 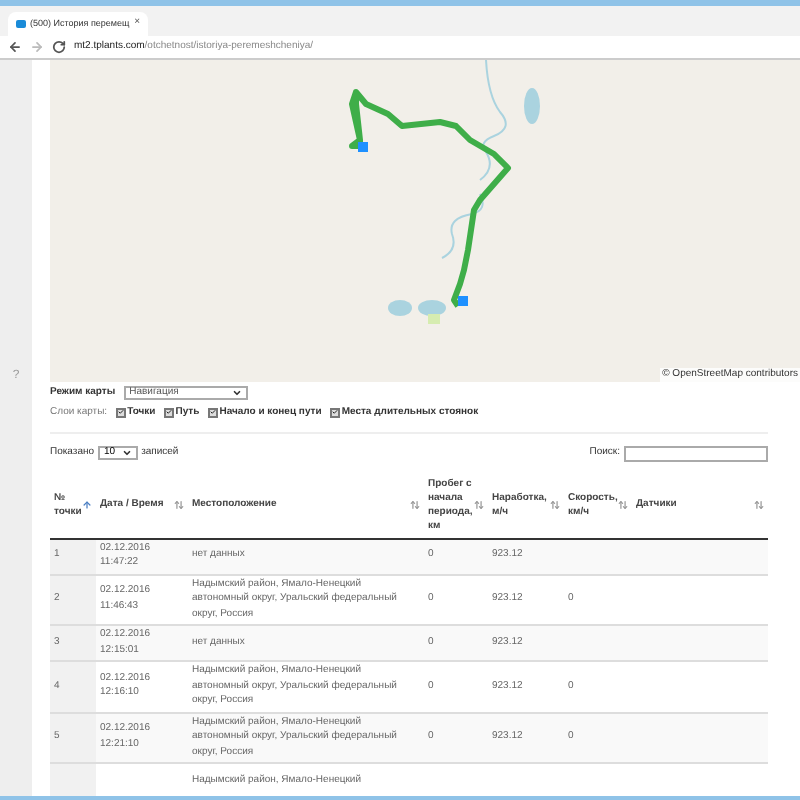 What do you see at coordinates (15, 47) in the screenshot?
I see `back-icon` at bounding box center [15, 47].